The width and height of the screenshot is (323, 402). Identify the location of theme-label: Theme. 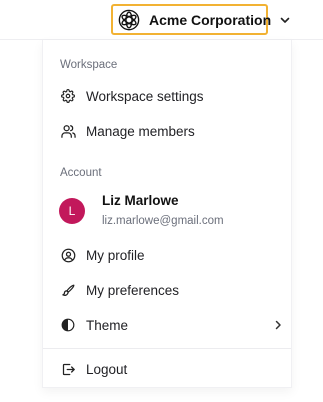
(107, 325).